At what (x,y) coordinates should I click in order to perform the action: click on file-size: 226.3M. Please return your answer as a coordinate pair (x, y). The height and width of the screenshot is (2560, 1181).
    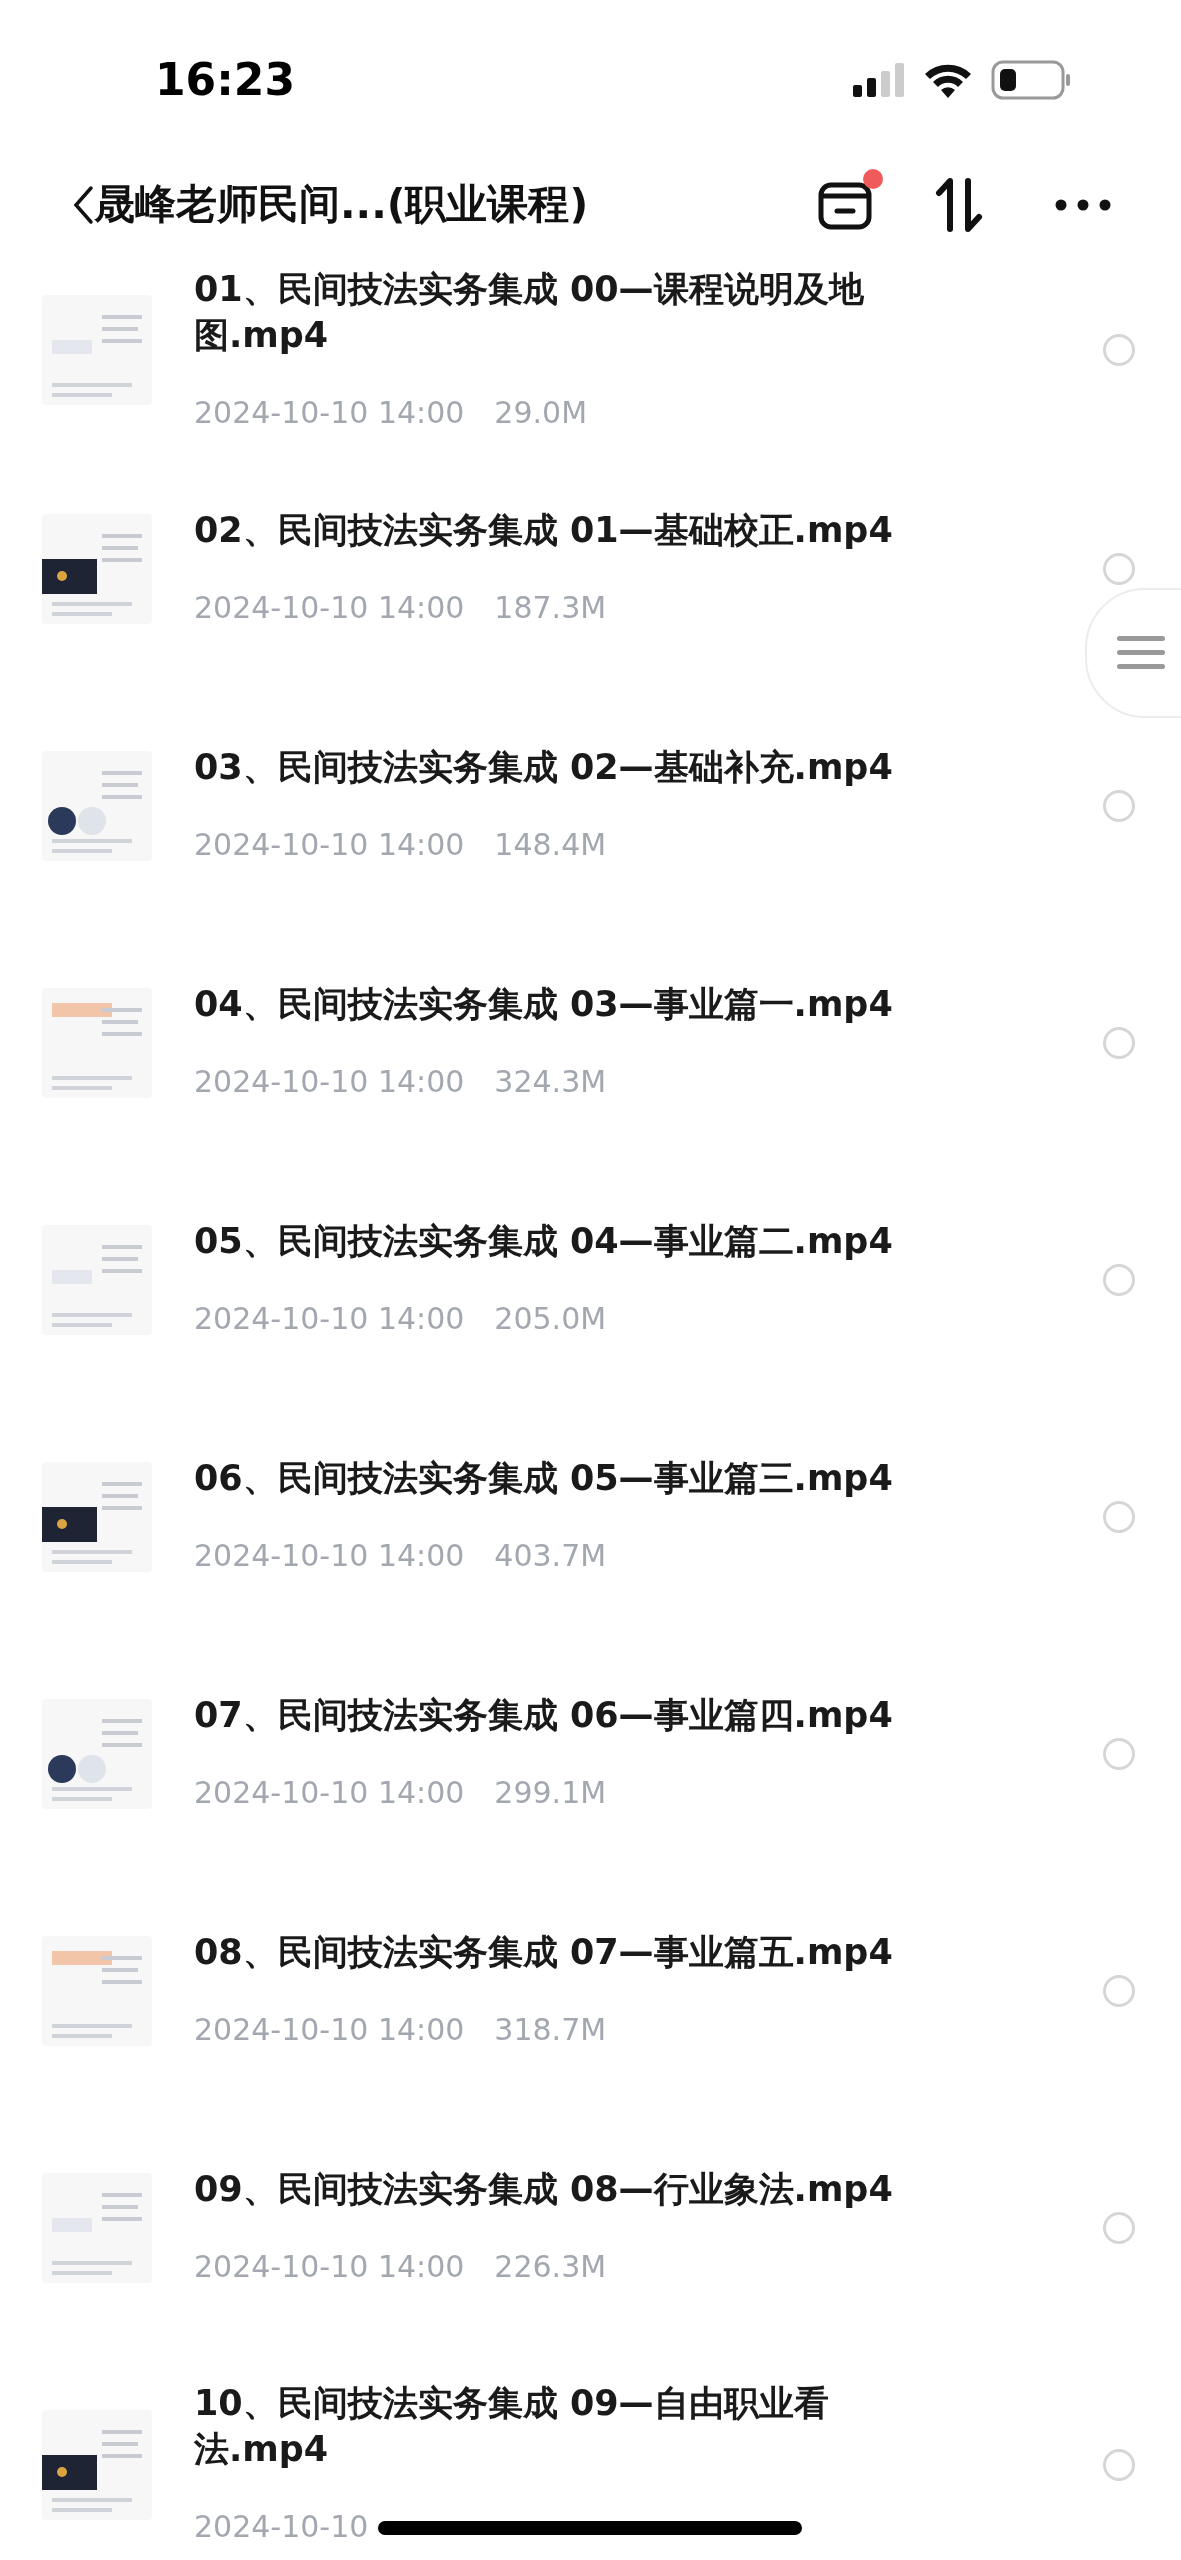
    Looking at the image, I should click on (550, 2267).